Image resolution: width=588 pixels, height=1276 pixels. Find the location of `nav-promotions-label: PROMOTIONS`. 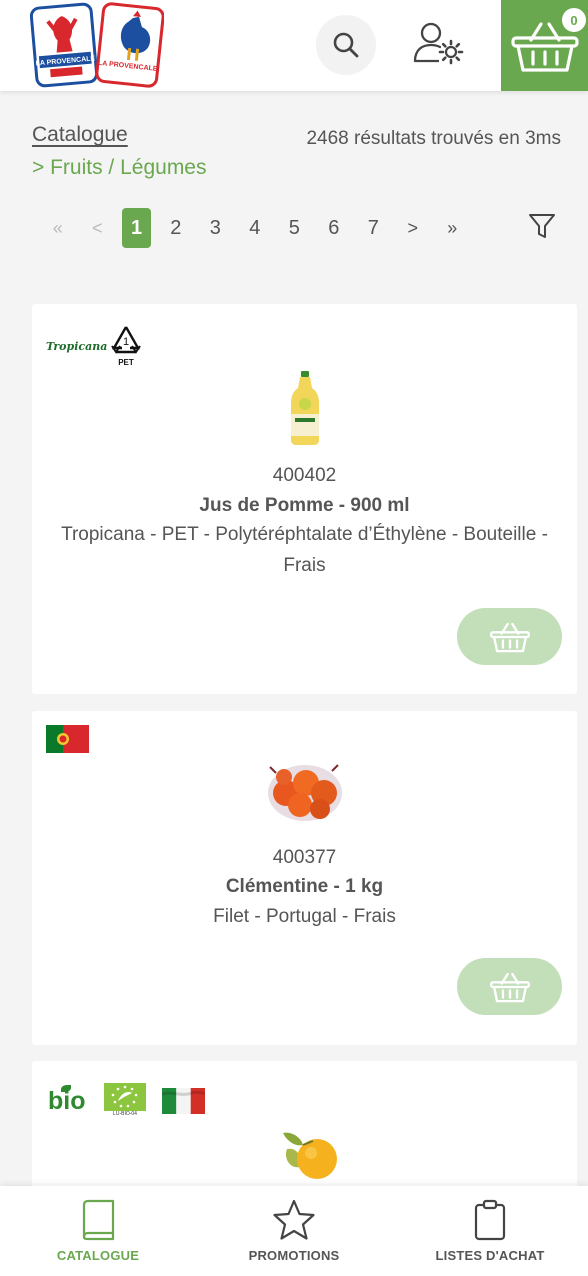

nav-promotions-label: PROMOTIONS is located at coordinates (294, 1255).